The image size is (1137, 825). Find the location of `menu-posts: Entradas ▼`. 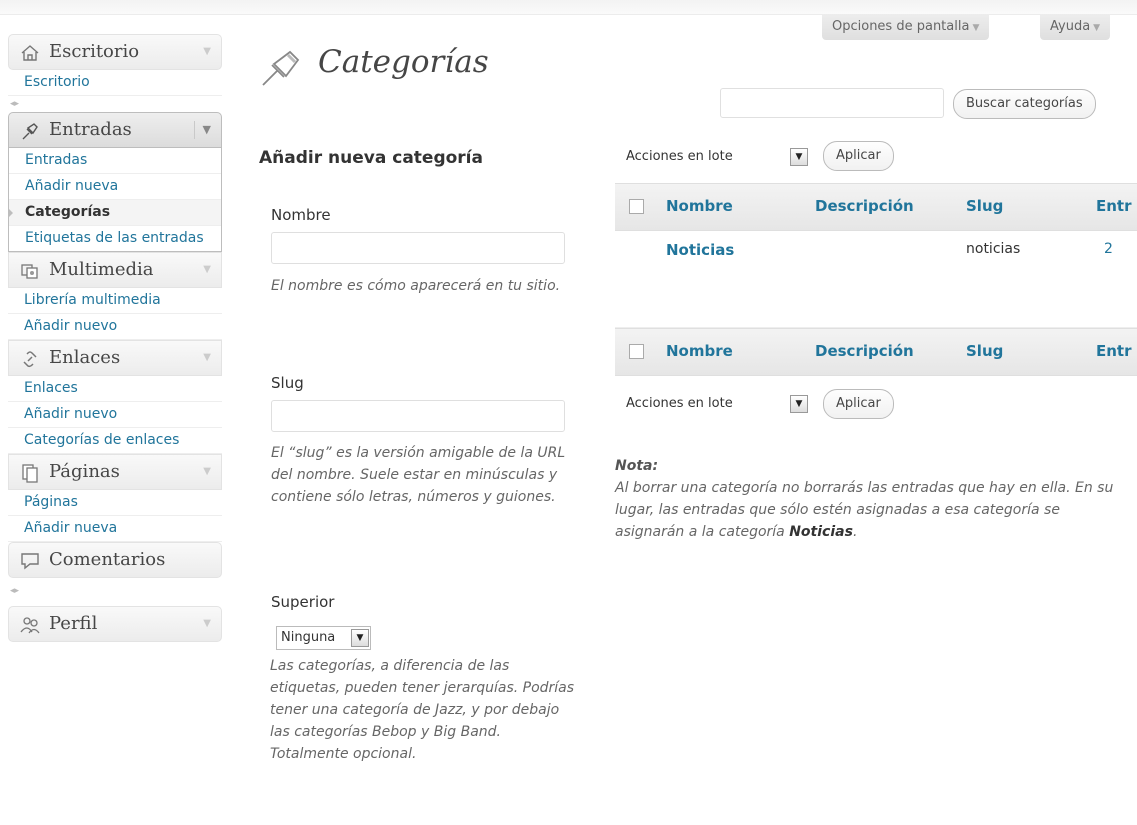

menu-posts: Entradas ▼ is located at coordinates (115, 130).